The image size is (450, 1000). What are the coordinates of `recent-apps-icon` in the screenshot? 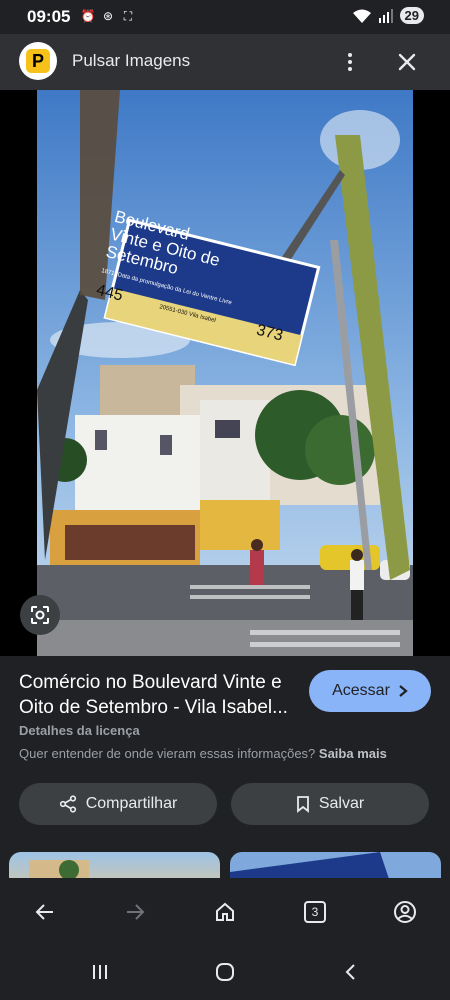 It's located at (100, 972).